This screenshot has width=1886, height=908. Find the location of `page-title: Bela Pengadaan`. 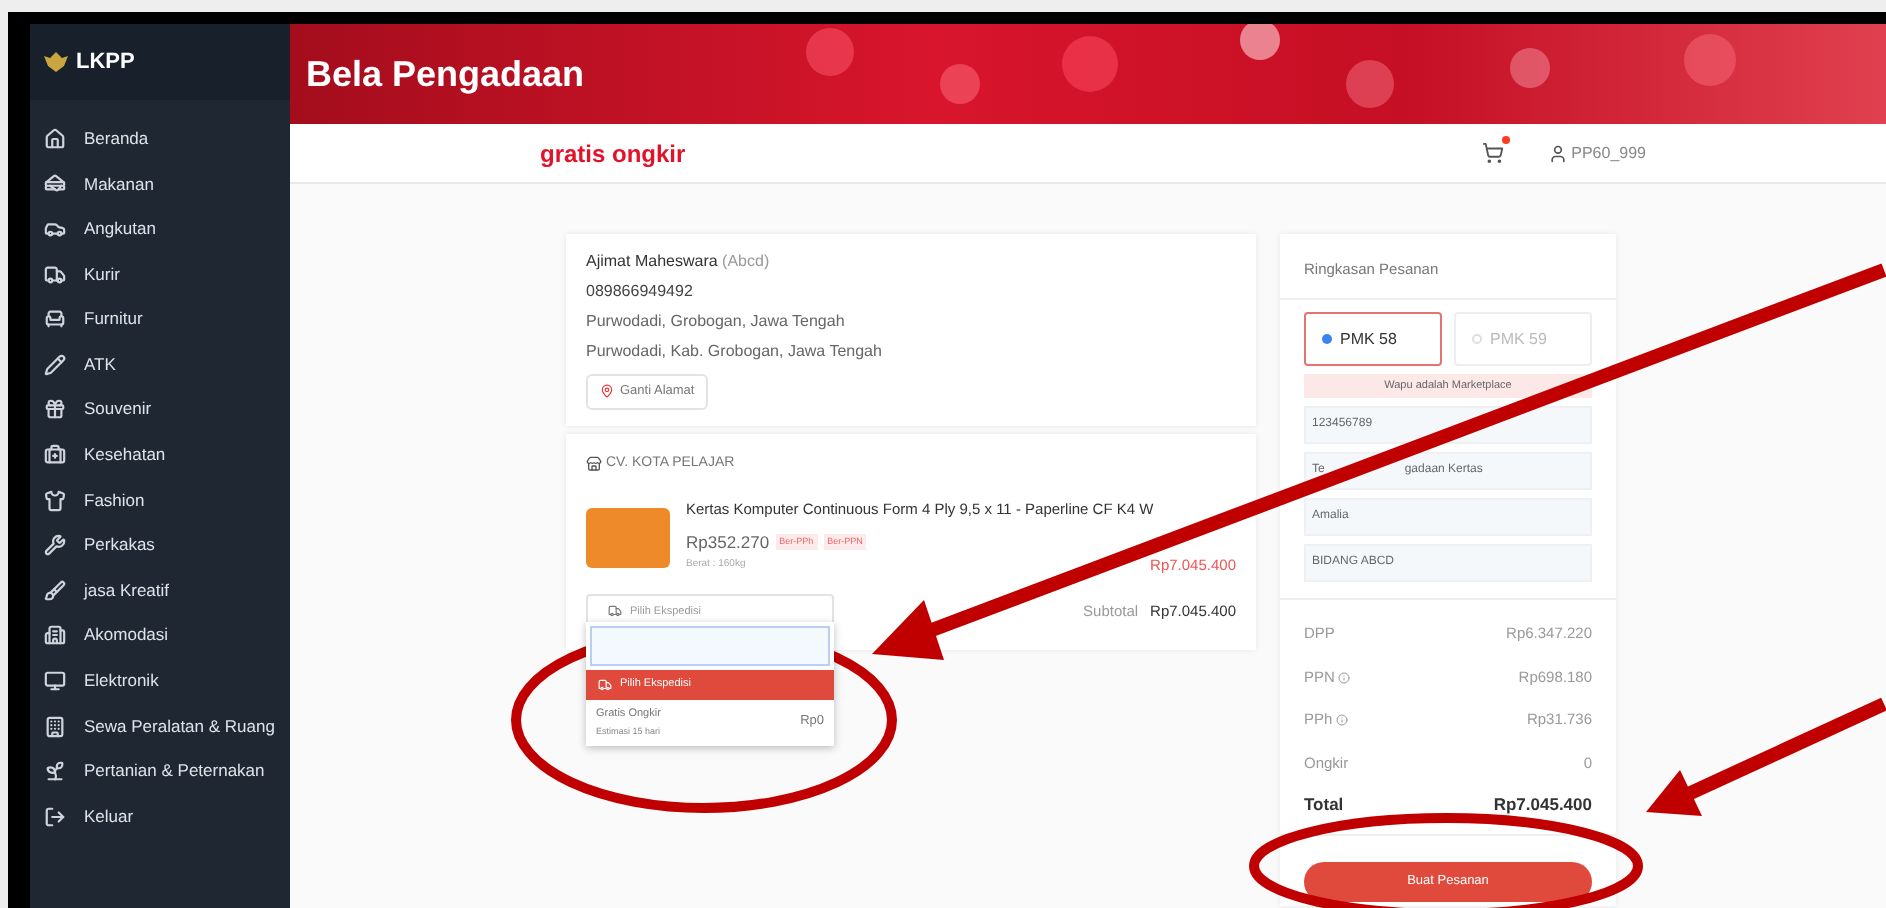

page-title: Bela Pengadaan is located at coordinates (445, 74).